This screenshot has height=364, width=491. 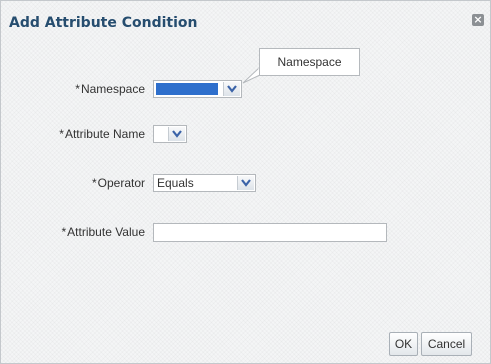 I want to click on namespace-select, so click(x=197, y=89).